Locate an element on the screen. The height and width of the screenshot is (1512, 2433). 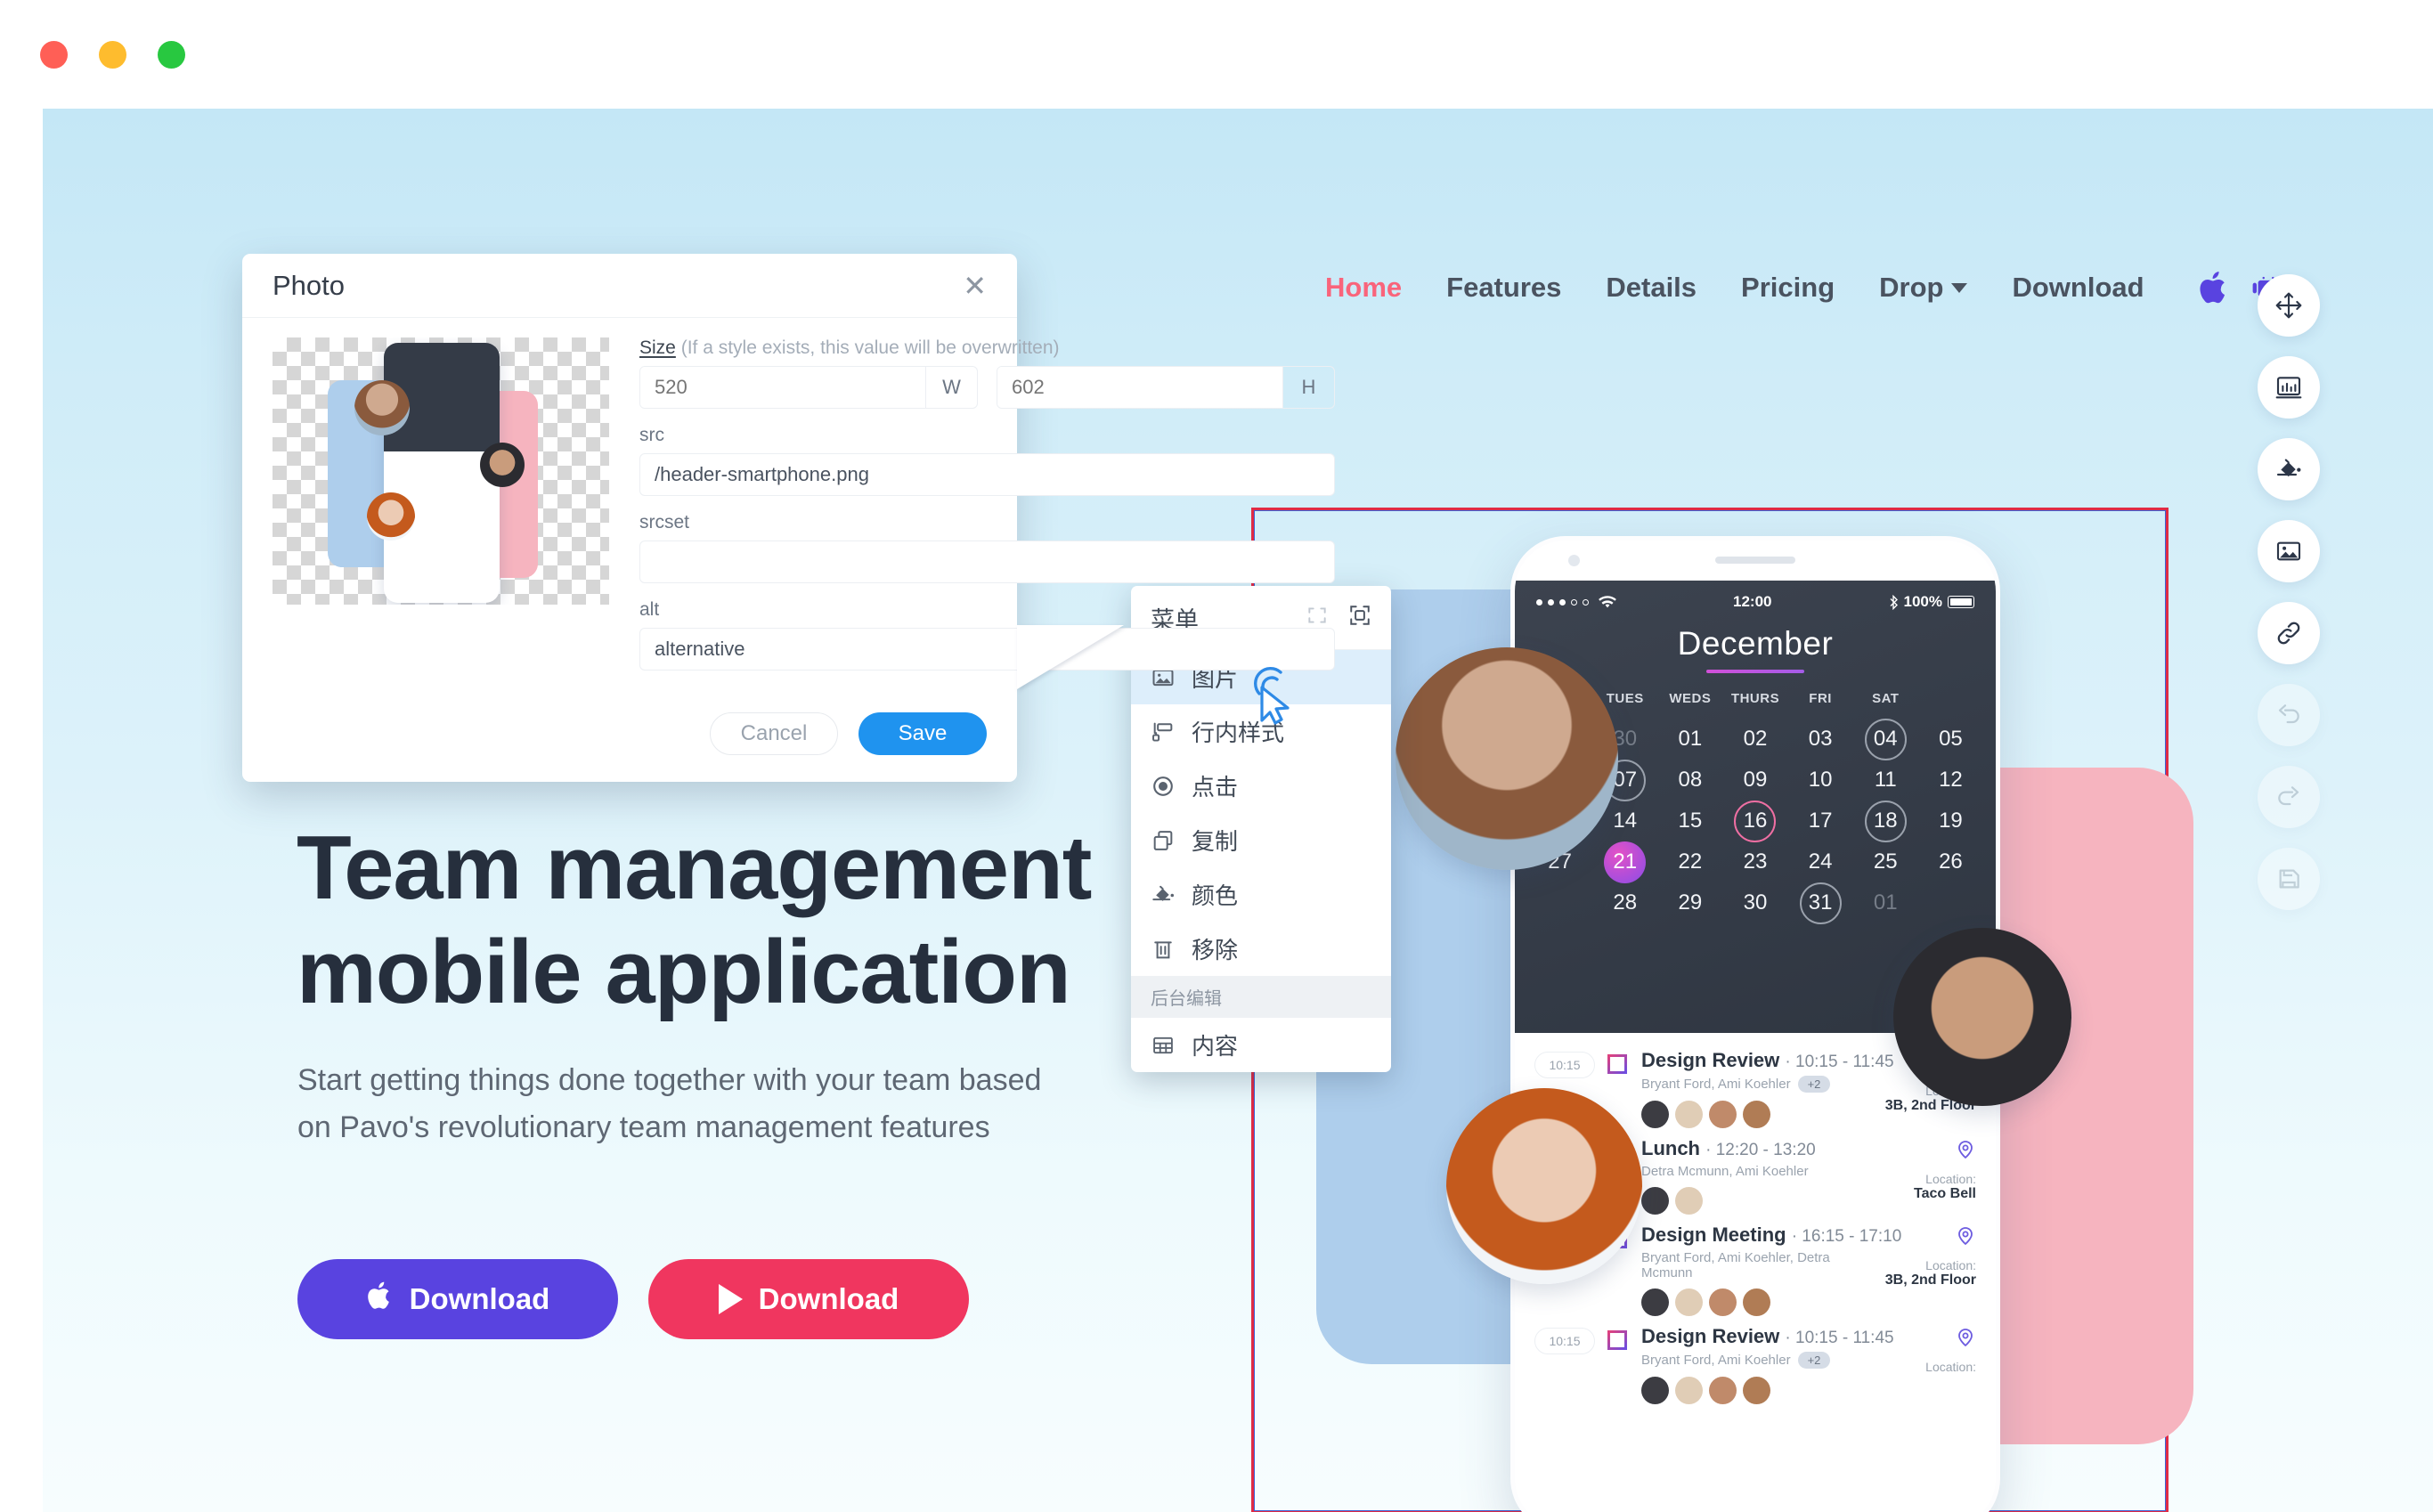
calendar-day: 23 is located at coordinates (1755, 861).